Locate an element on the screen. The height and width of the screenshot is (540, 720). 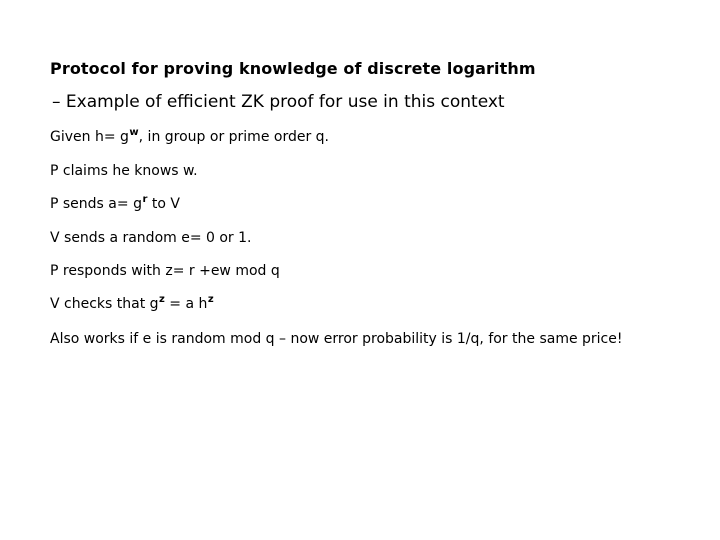
protocol-step-p-responds: P responds with z= r +ew mod q is located at coordinates (360, 271).